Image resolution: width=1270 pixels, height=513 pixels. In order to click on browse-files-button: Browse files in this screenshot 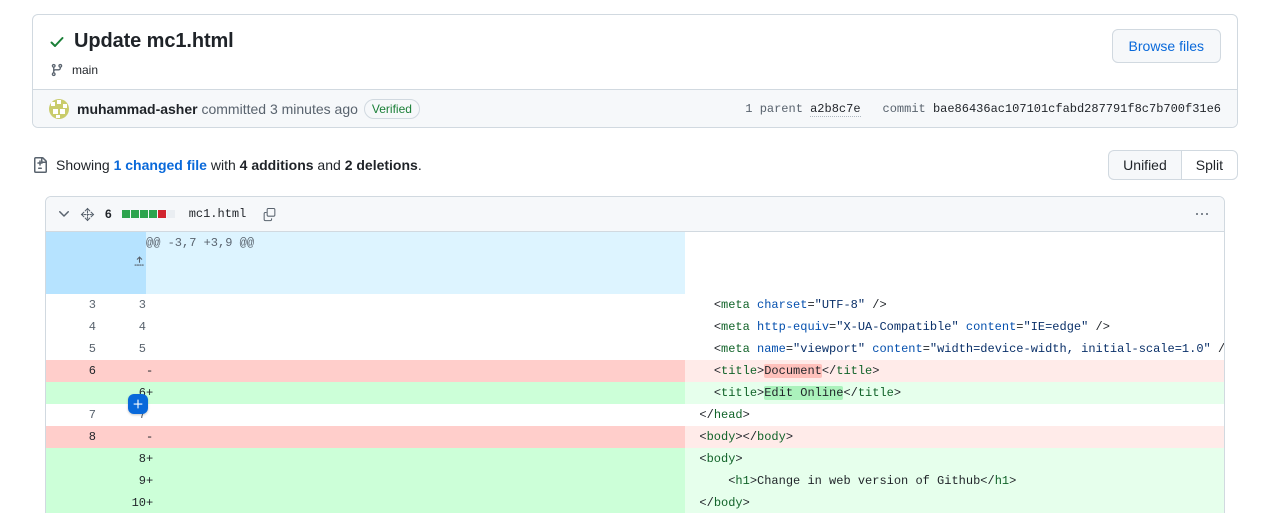, I will do `click(1166, 46)`.